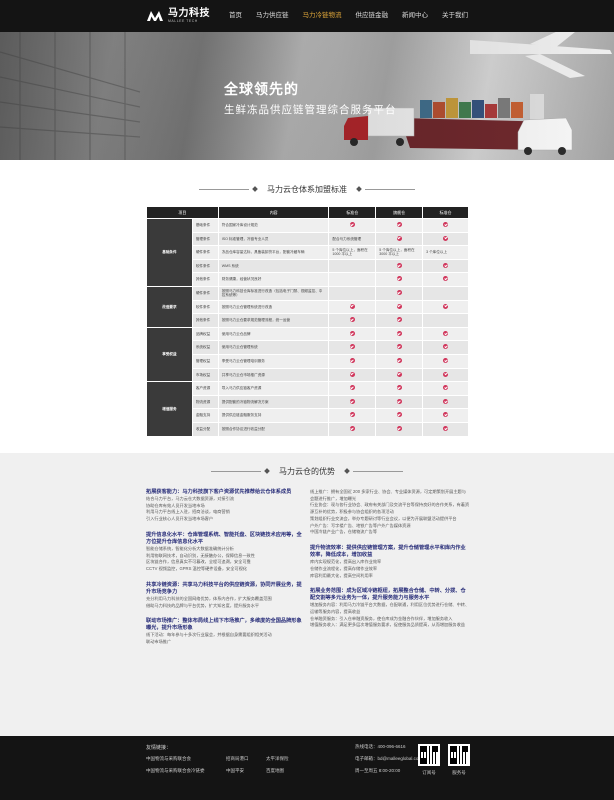 This screenshot has width=614, height=800. What do you see at coordinates (445, 252) in the screenshot?
I see `tier-3-cell: 3 个库位以上` at bounding box center [445, 252].